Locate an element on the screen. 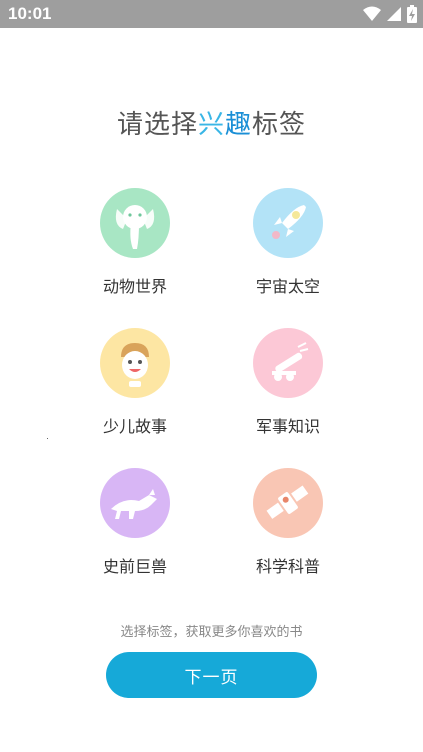 Image resolution: width=423 pixels, height=752 pixels. satellite-icon is located at coordinates (287, 502).